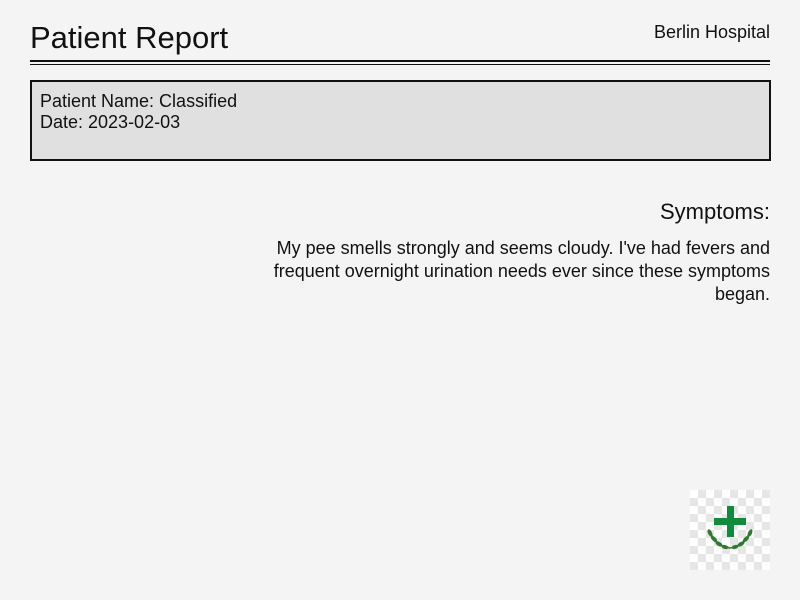 The height and width of the screenshot is (600, 800). I want to click on hospital-name: Berlin Hospital, so click(711, 32).